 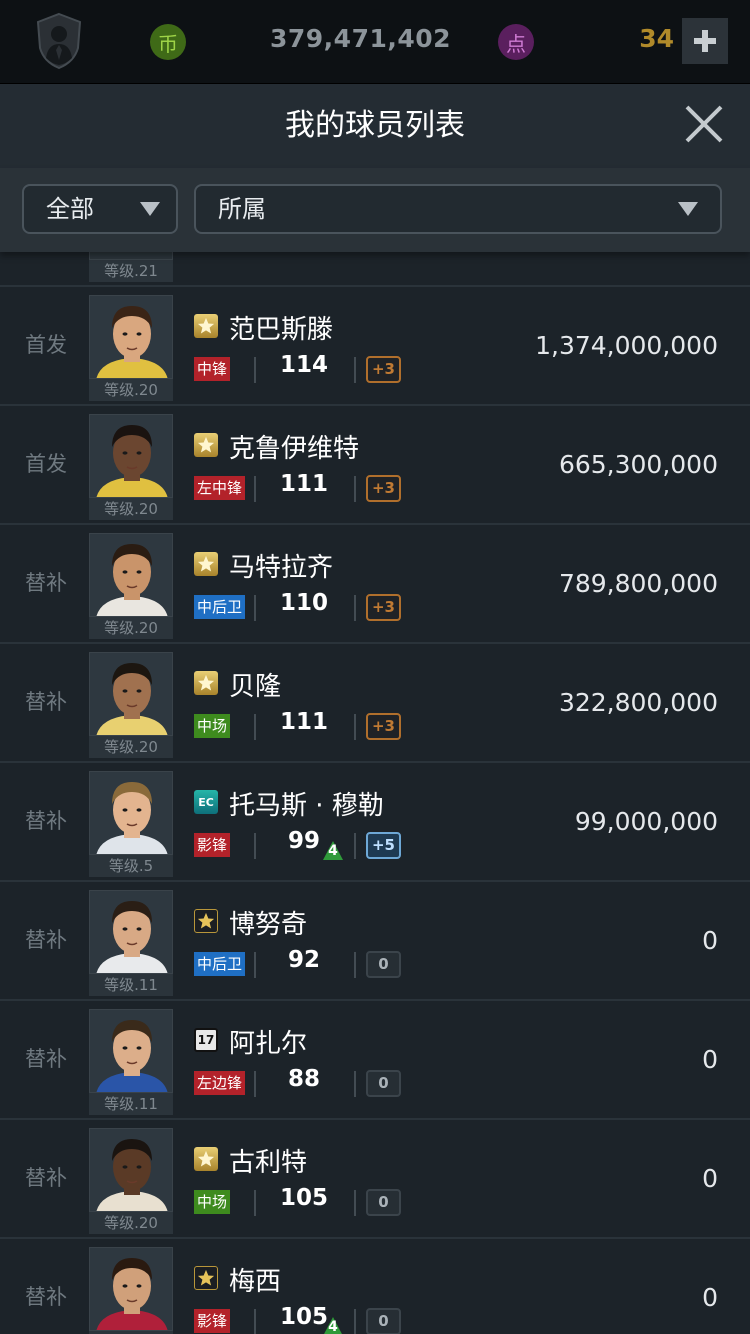 What do you see at coordinates (306, 806) in the screenshot?
I see `player-name: 托马斯 · 穆勒` at bounding box center [306, 806].